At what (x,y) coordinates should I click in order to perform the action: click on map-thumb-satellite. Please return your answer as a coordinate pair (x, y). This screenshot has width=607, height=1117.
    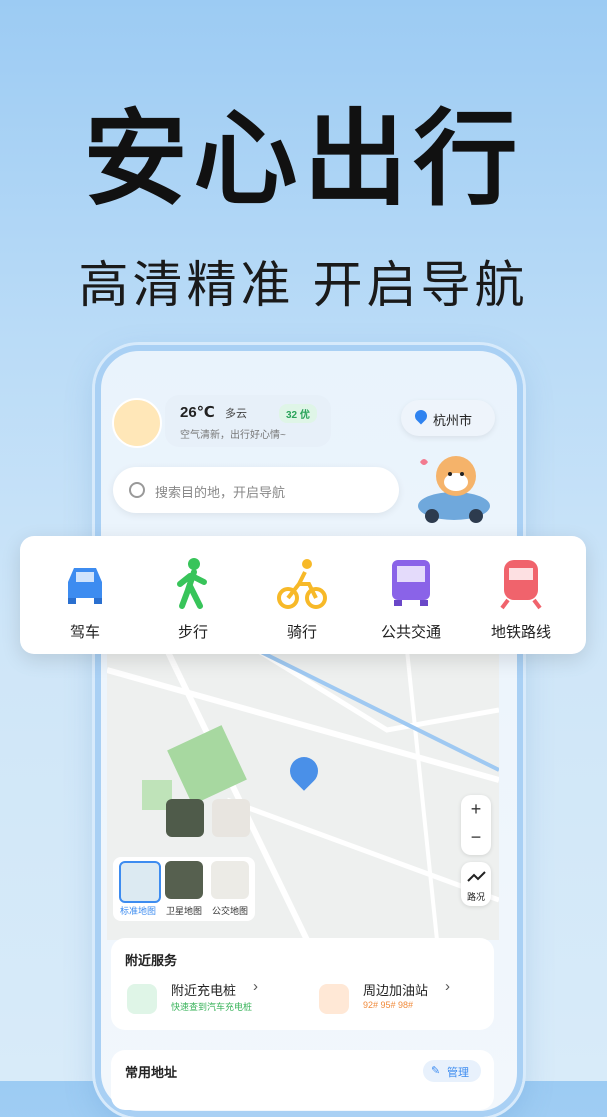
    Looking at the image, I should click on (185, 818).